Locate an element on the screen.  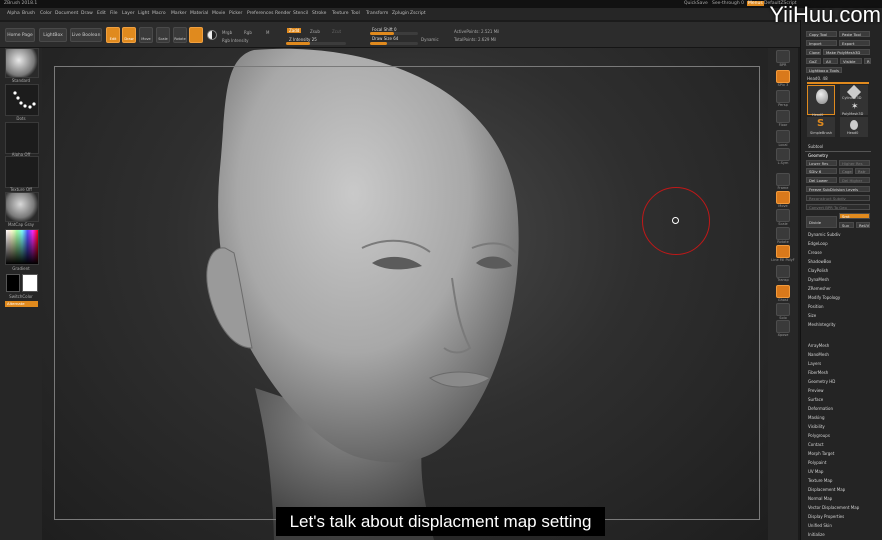
menu-brush: Brush is located at coordinates (28, 13).